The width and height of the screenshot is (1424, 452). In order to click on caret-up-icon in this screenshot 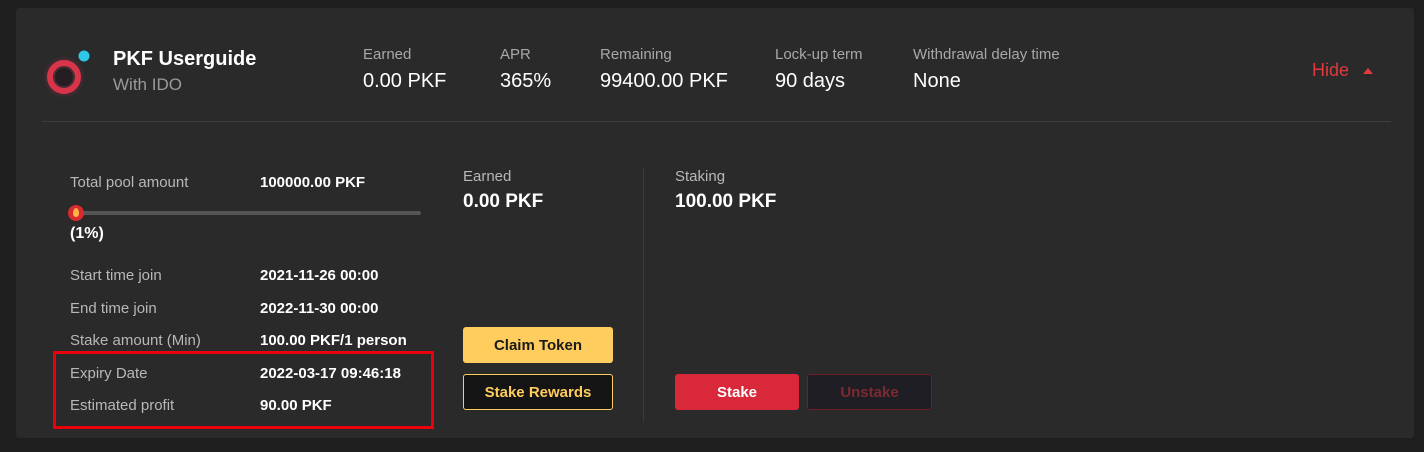, I will do `click(1368, 70)`.